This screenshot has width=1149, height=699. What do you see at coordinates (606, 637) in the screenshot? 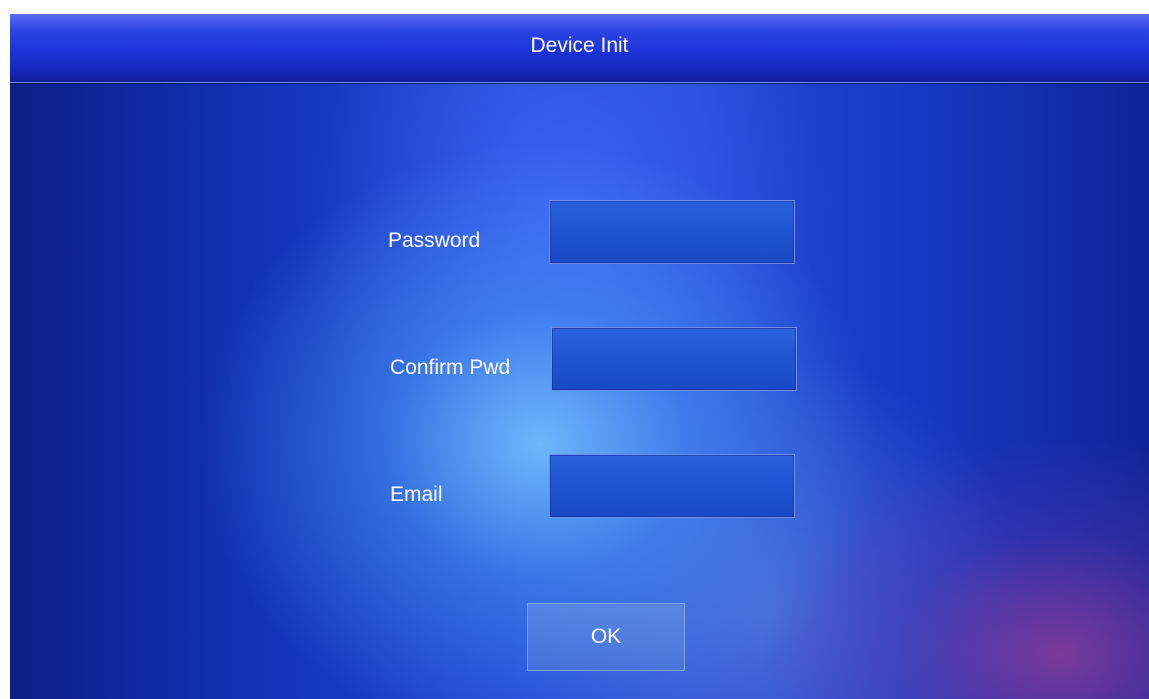
I see `ok-button: OK` at bounding box center [606, 637].